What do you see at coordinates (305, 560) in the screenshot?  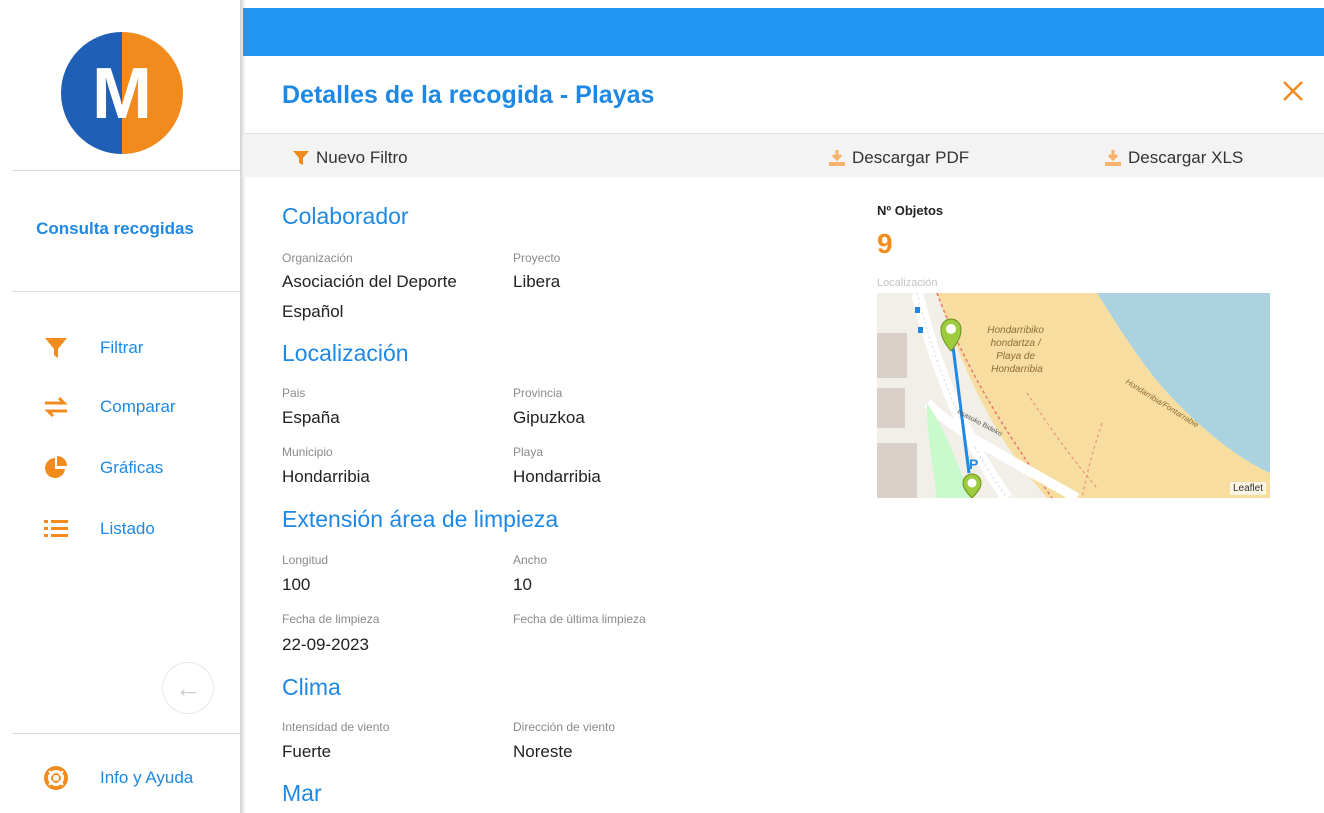 I see `longitud-label: Longitud` at bounding box center [305, 560].